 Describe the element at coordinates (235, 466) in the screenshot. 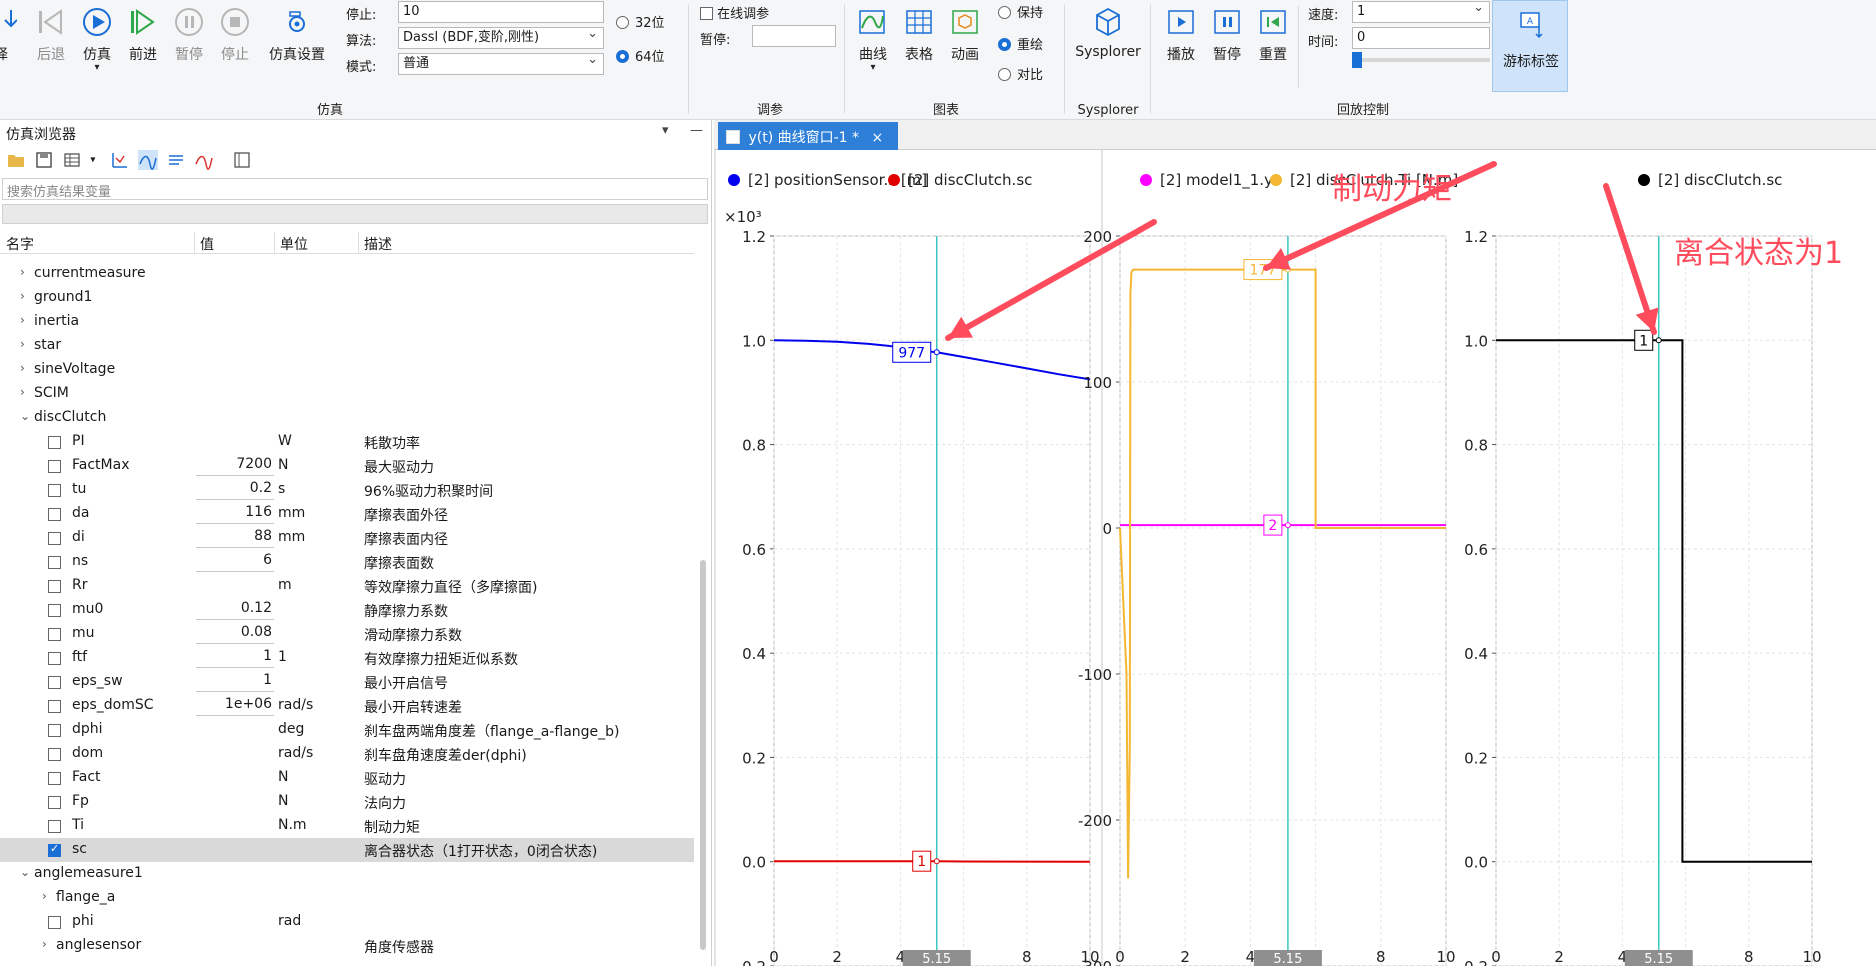

I see `variable-value-input: 7200` at that location.